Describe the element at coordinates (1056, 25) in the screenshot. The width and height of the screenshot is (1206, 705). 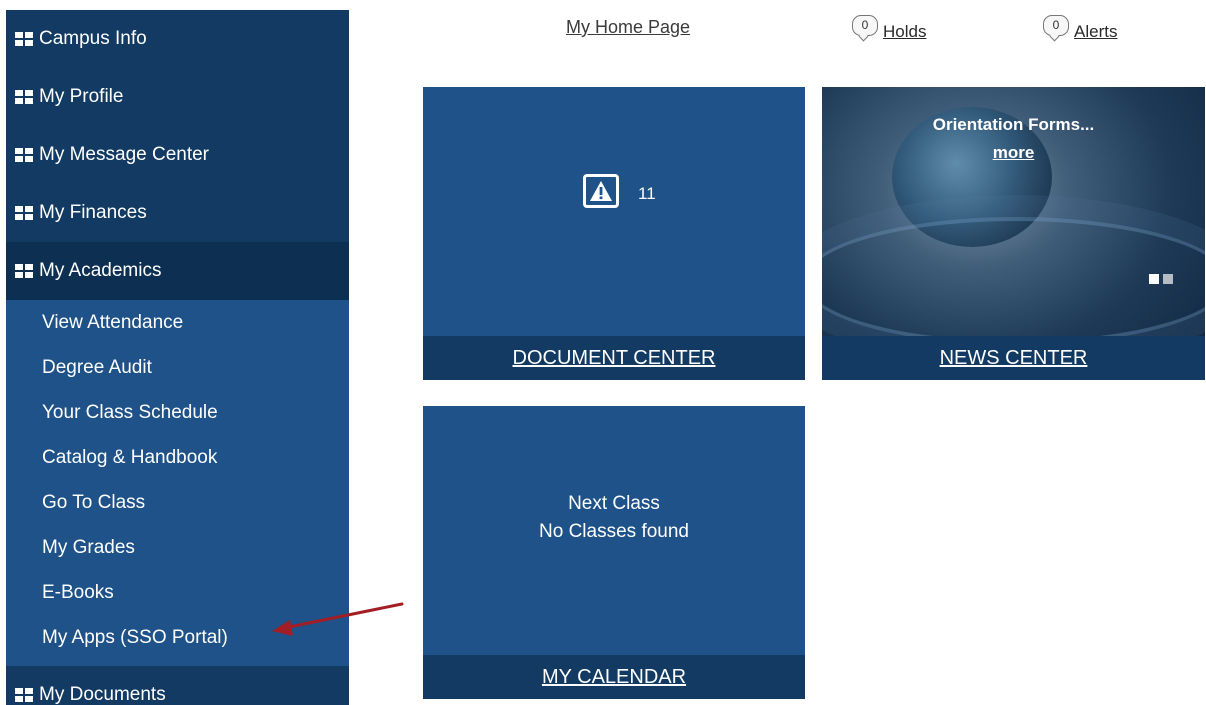
I see `alerts-count-badge: 0` at that location.